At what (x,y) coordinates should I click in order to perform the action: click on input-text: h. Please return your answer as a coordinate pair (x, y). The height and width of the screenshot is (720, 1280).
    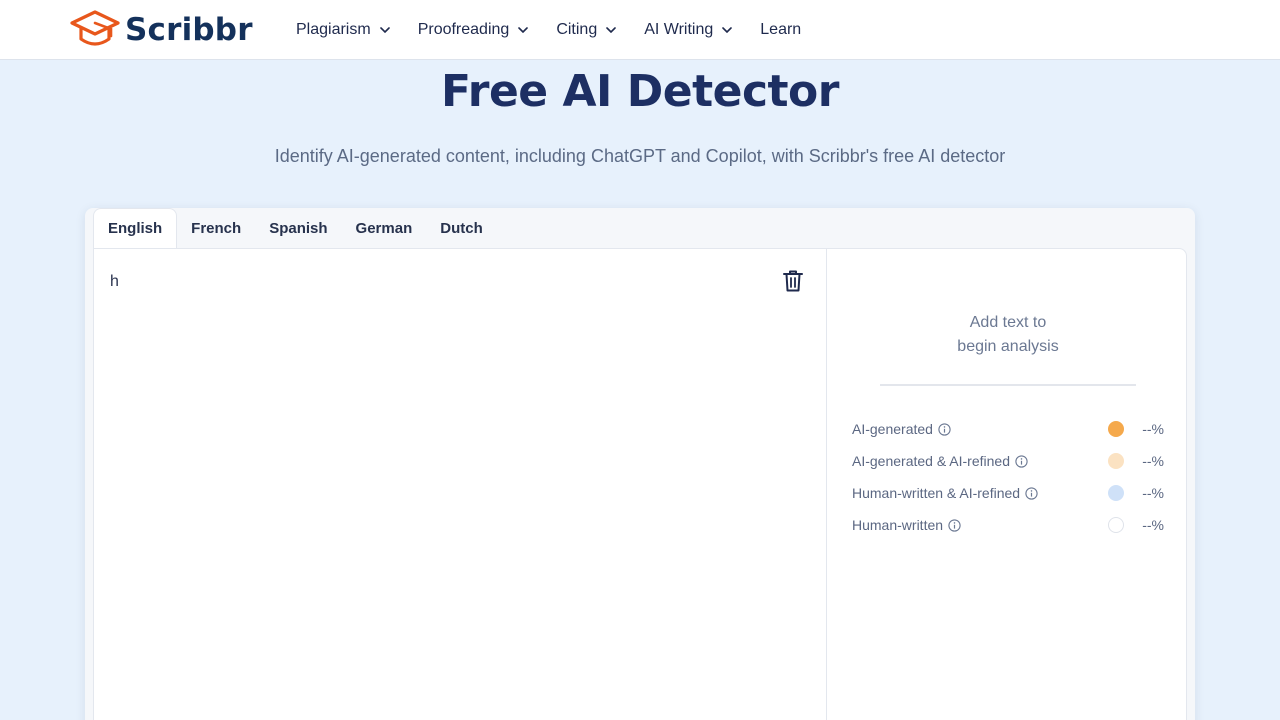
    Looking at the image, I should click on (114, 282).